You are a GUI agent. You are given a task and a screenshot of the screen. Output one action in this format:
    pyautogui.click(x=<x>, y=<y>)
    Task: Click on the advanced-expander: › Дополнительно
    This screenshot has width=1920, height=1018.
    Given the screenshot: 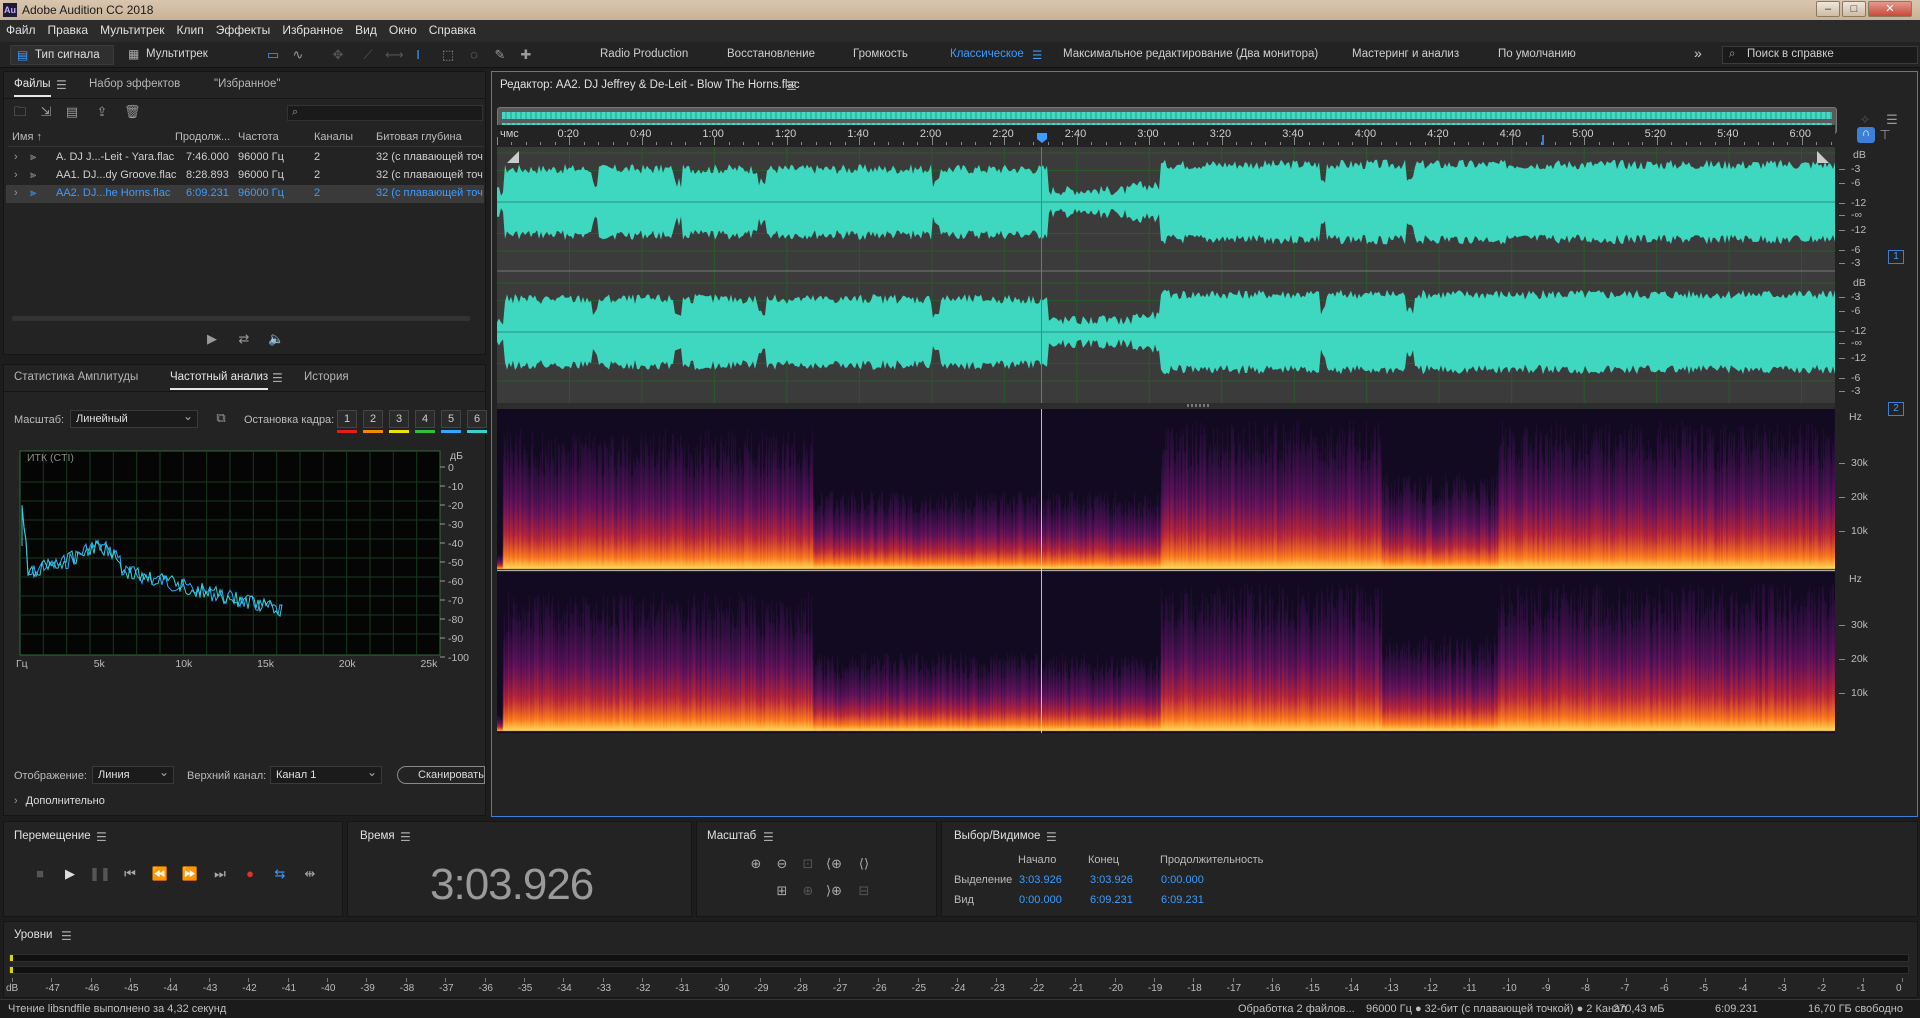 What is the action you would take?
    pyautogui.click(x=59, y=801)
    